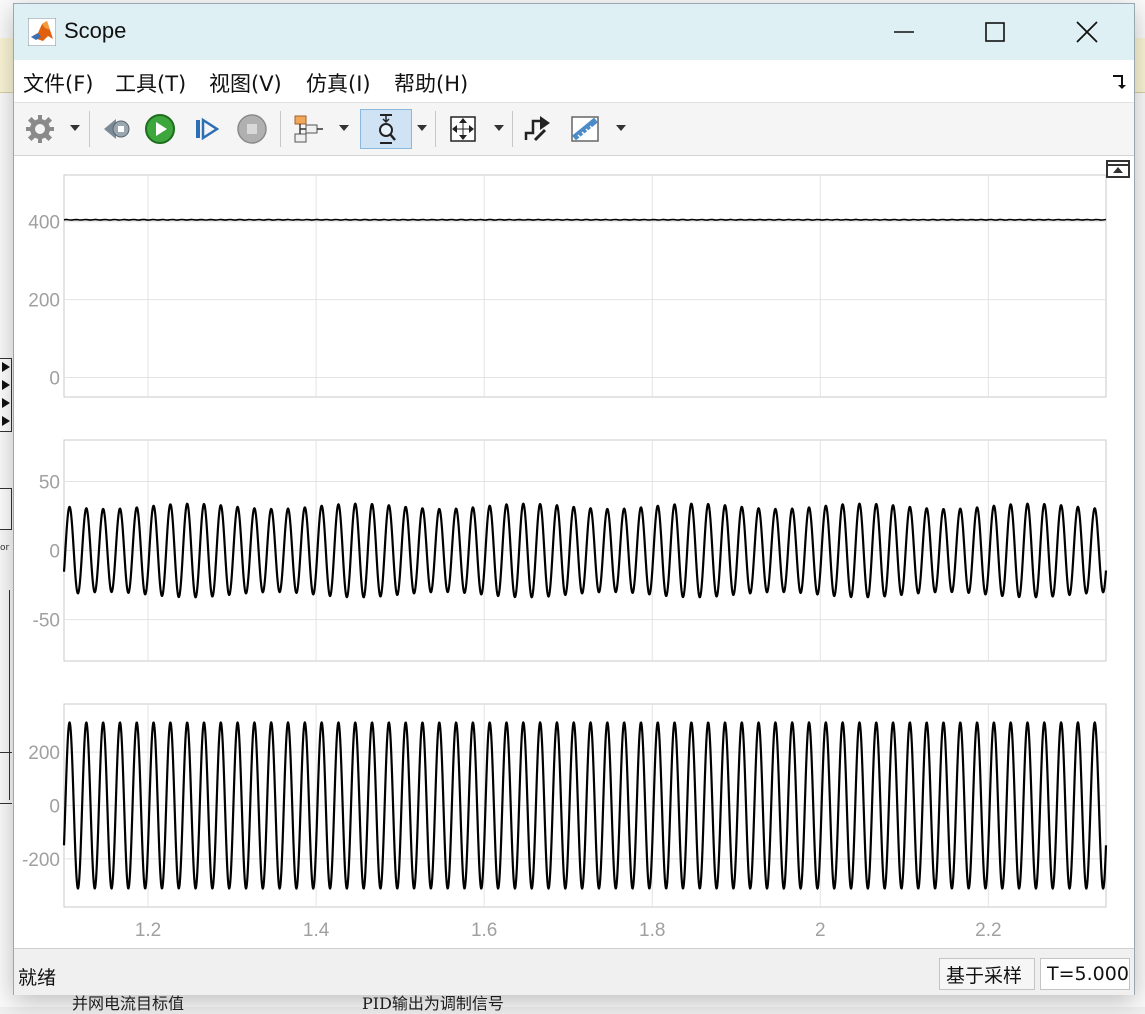 This screenshot has height=1014, width=1145. I want to click on title-bar: Scope, so click(574, 32).